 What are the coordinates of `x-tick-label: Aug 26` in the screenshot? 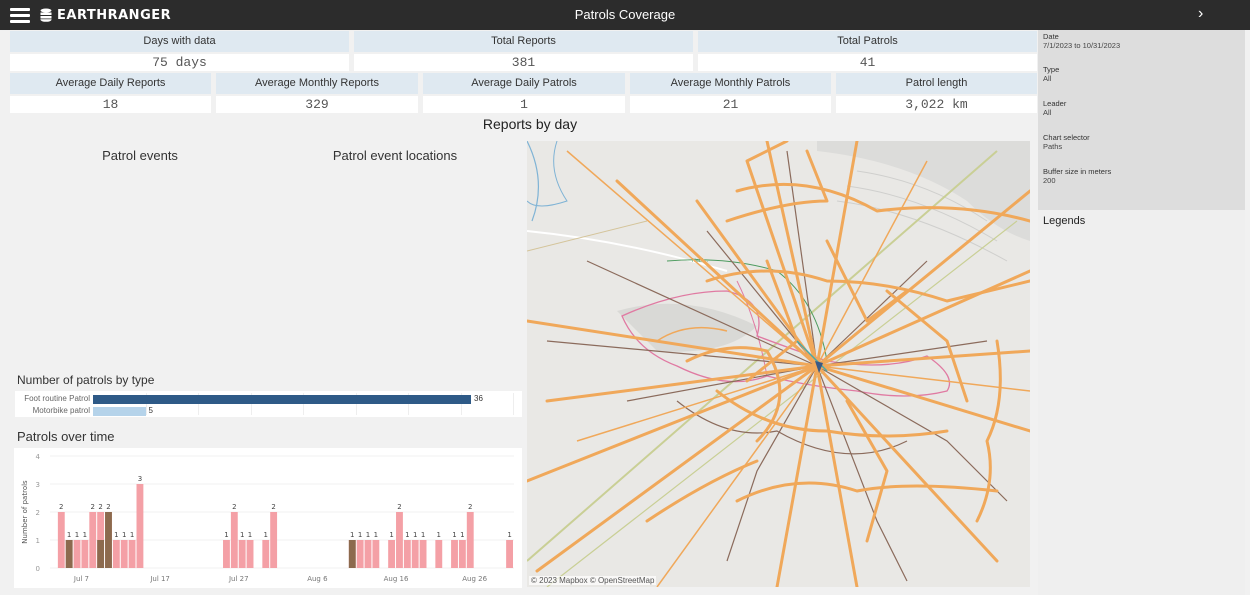 It's located at (474, 579).